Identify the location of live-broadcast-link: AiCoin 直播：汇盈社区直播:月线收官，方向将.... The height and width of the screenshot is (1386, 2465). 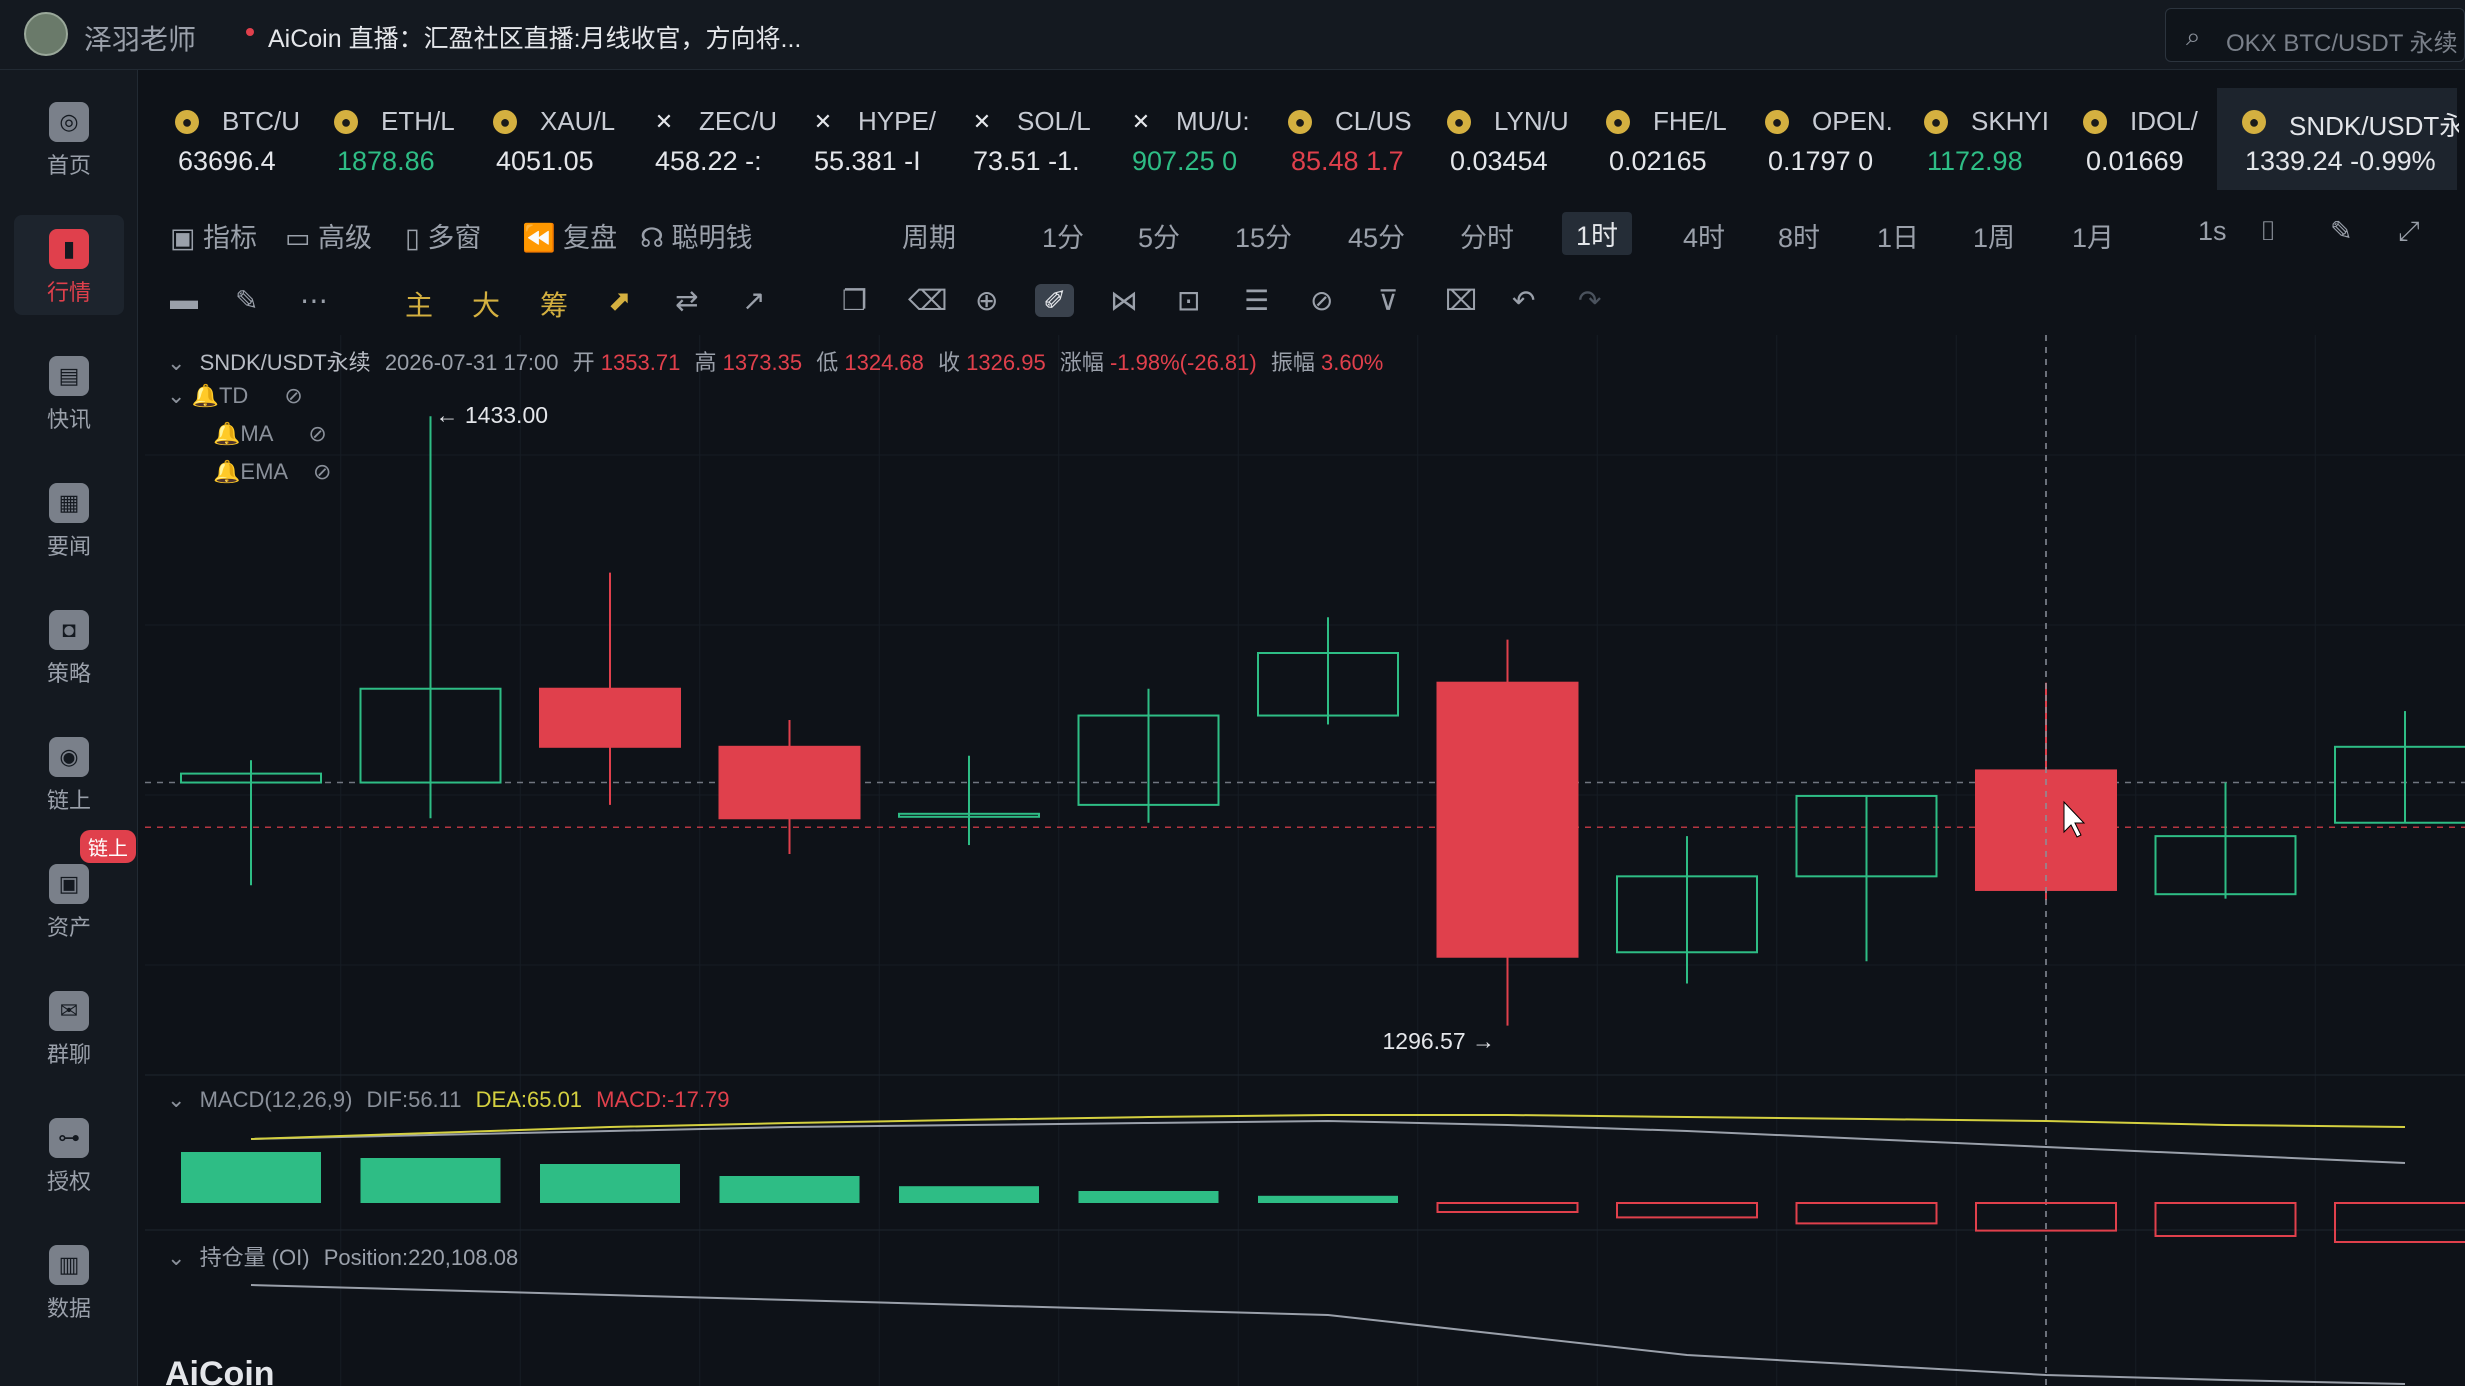
(534, 37).